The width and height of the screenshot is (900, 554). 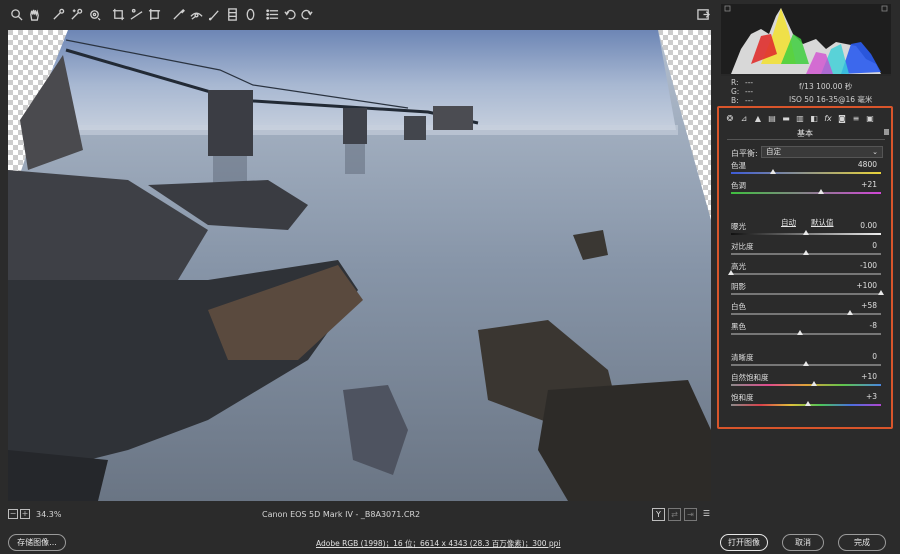 What do you see at coordinates (813, 383) in the screenshot?
I see `slider-thumb-vibrance` at bounding box center [813, 383].